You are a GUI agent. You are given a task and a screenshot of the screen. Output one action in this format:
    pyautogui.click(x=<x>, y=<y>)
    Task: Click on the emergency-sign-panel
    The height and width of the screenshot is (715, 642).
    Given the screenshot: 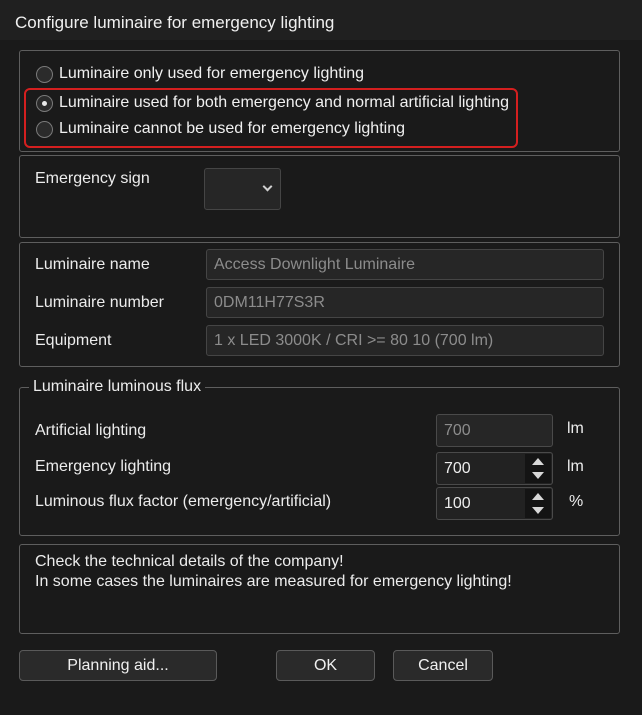 What is the action you would take?
    pyautogui.click(x=319, y=196)
    